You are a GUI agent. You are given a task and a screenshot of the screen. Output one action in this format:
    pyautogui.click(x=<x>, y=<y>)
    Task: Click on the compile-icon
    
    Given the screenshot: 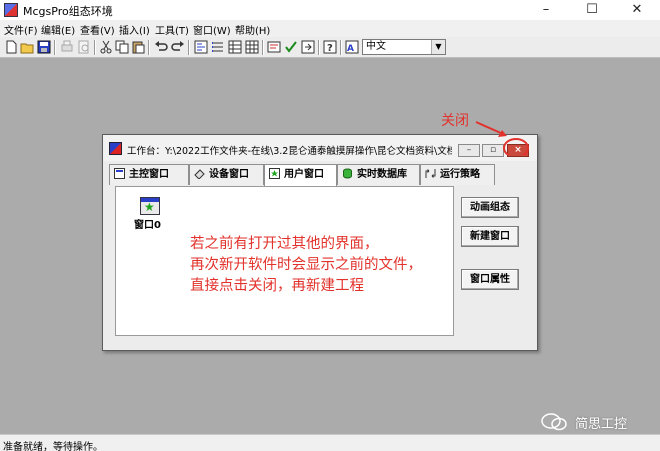 What is the action you would take?
    pyautogui.click(x=308, y=47)
    